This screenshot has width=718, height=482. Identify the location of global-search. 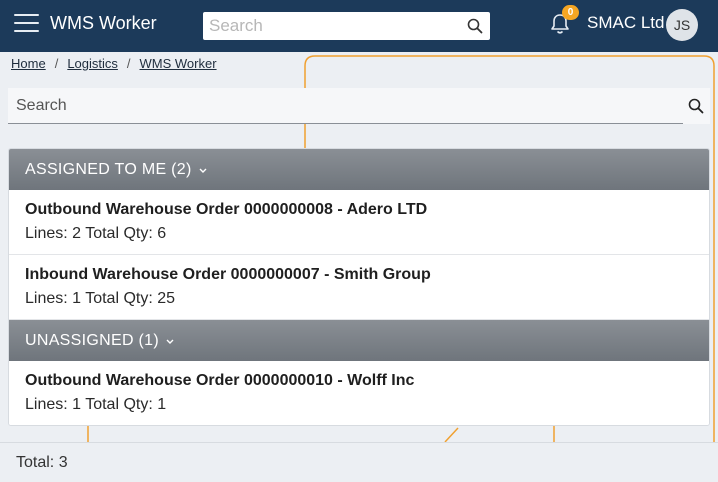
(346, 26).